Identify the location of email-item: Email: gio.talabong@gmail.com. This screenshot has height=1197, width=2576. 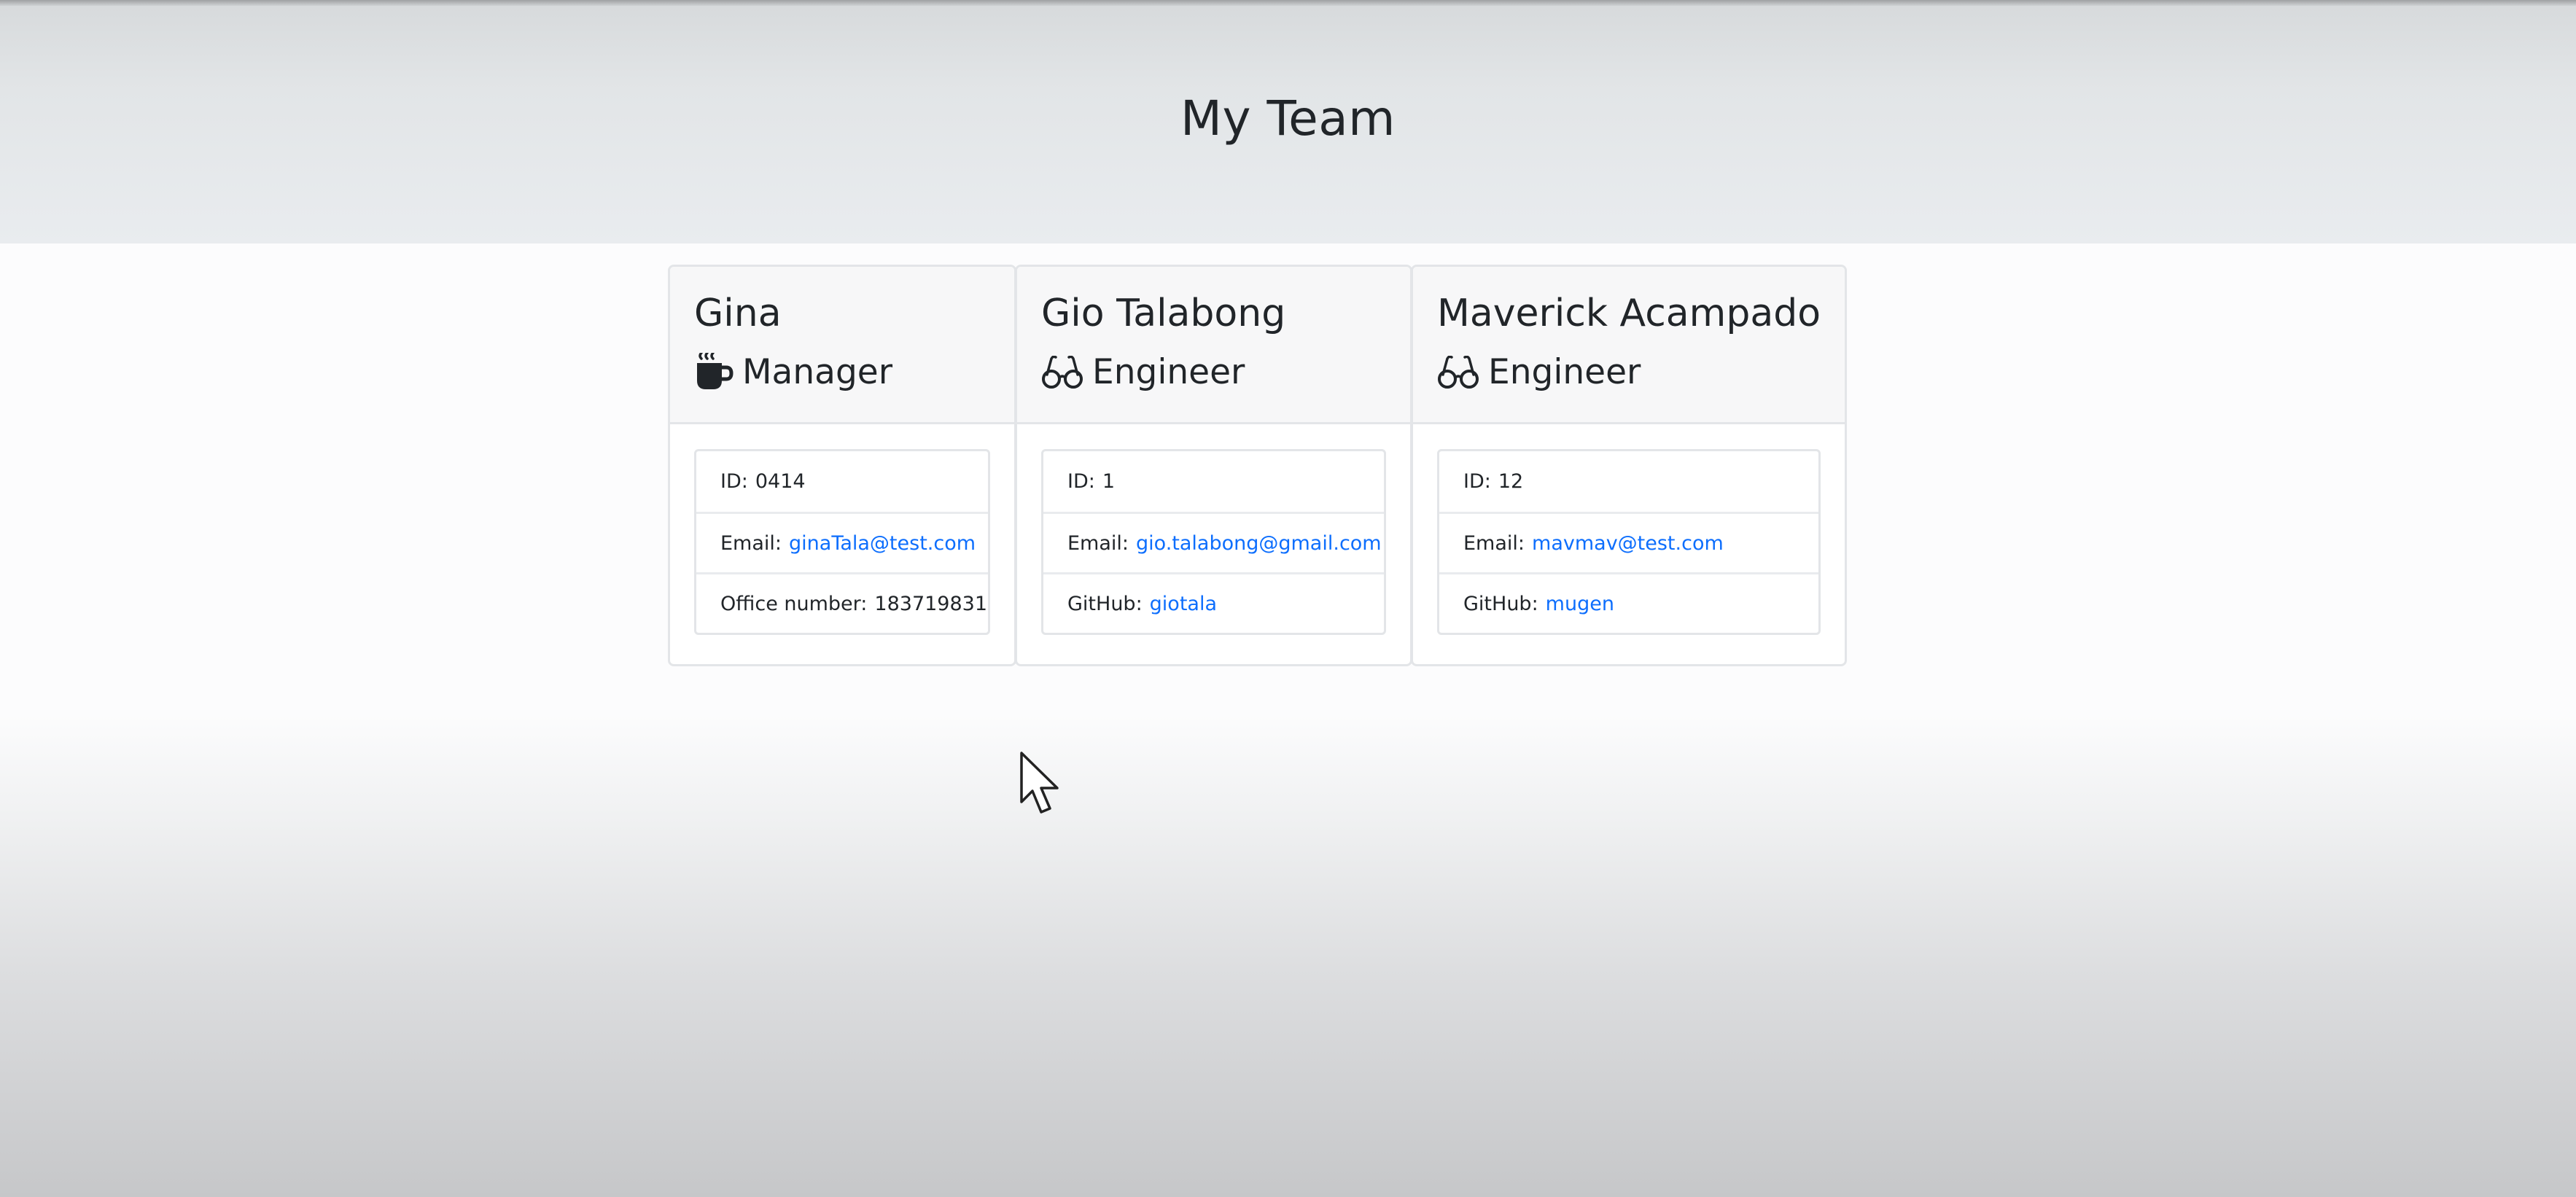
(1213, 542).